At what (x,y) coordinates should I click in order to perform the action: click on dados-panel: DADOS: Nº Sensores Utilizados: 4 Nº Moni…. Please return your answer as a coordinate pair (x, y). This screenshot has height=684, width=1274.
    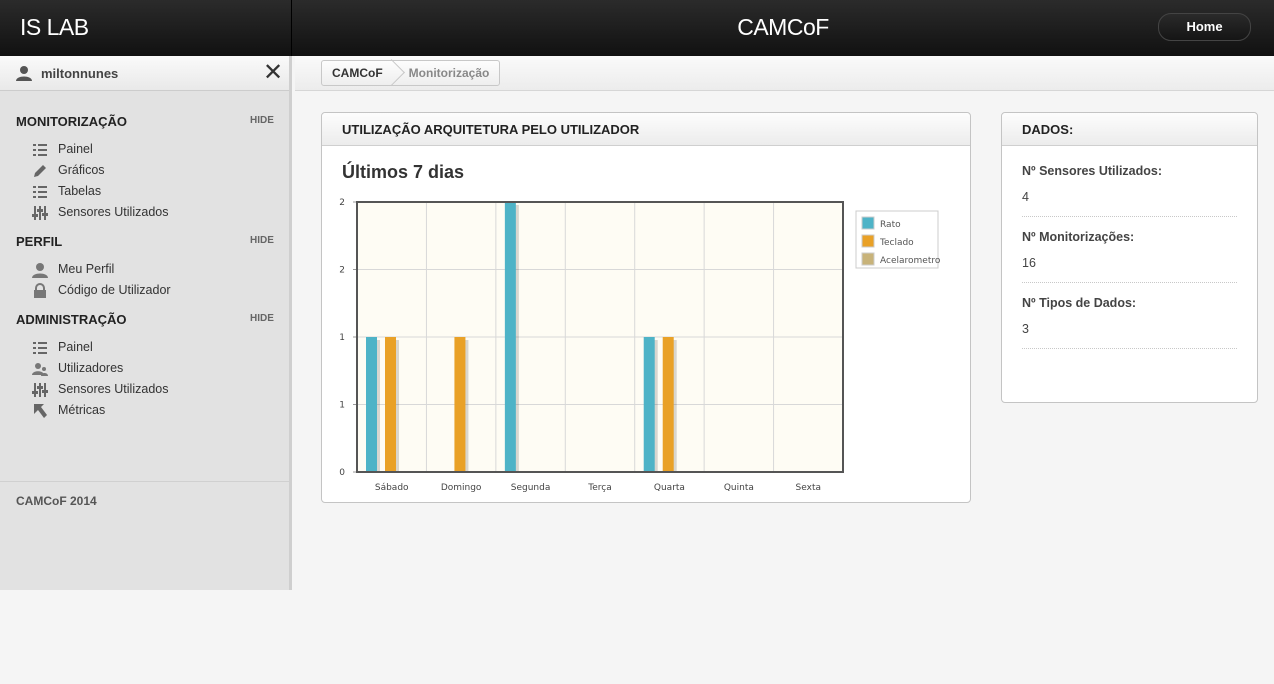
    Looking at the image, I should click on (1129, 257).